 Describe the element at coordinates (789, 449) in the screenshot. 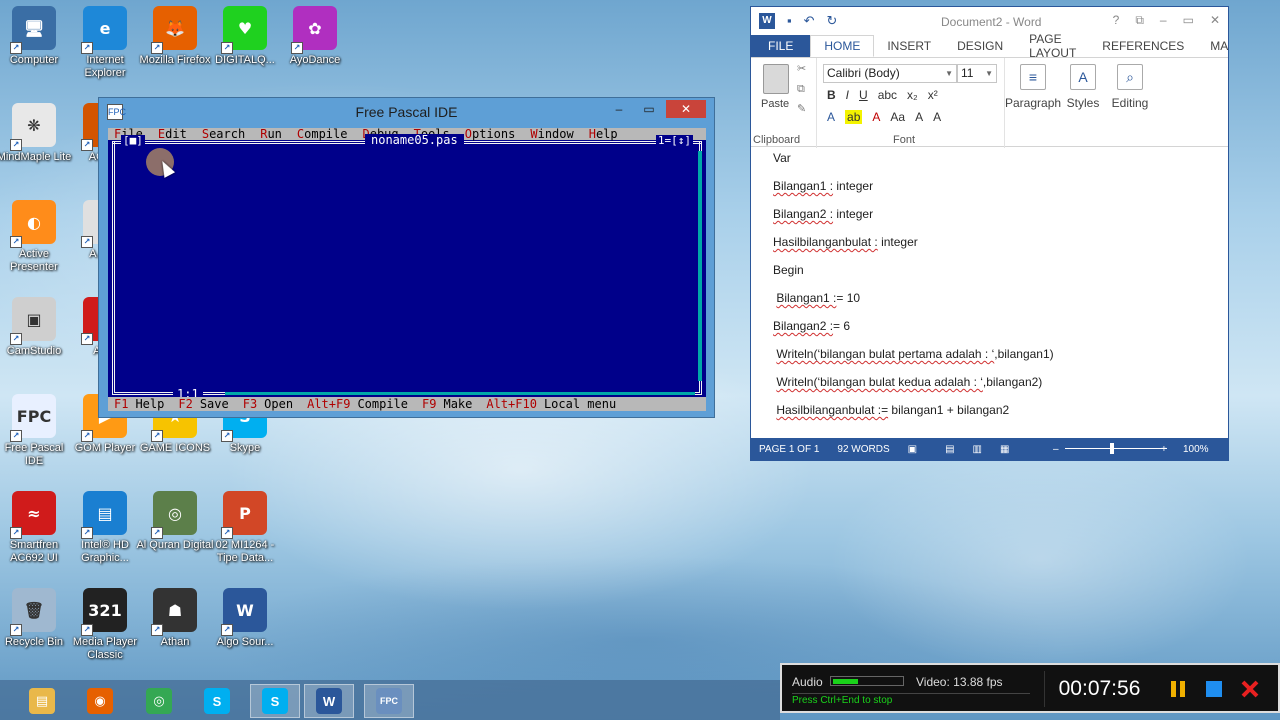

I see `page-count: PAGE 1 OF 1` at that location.